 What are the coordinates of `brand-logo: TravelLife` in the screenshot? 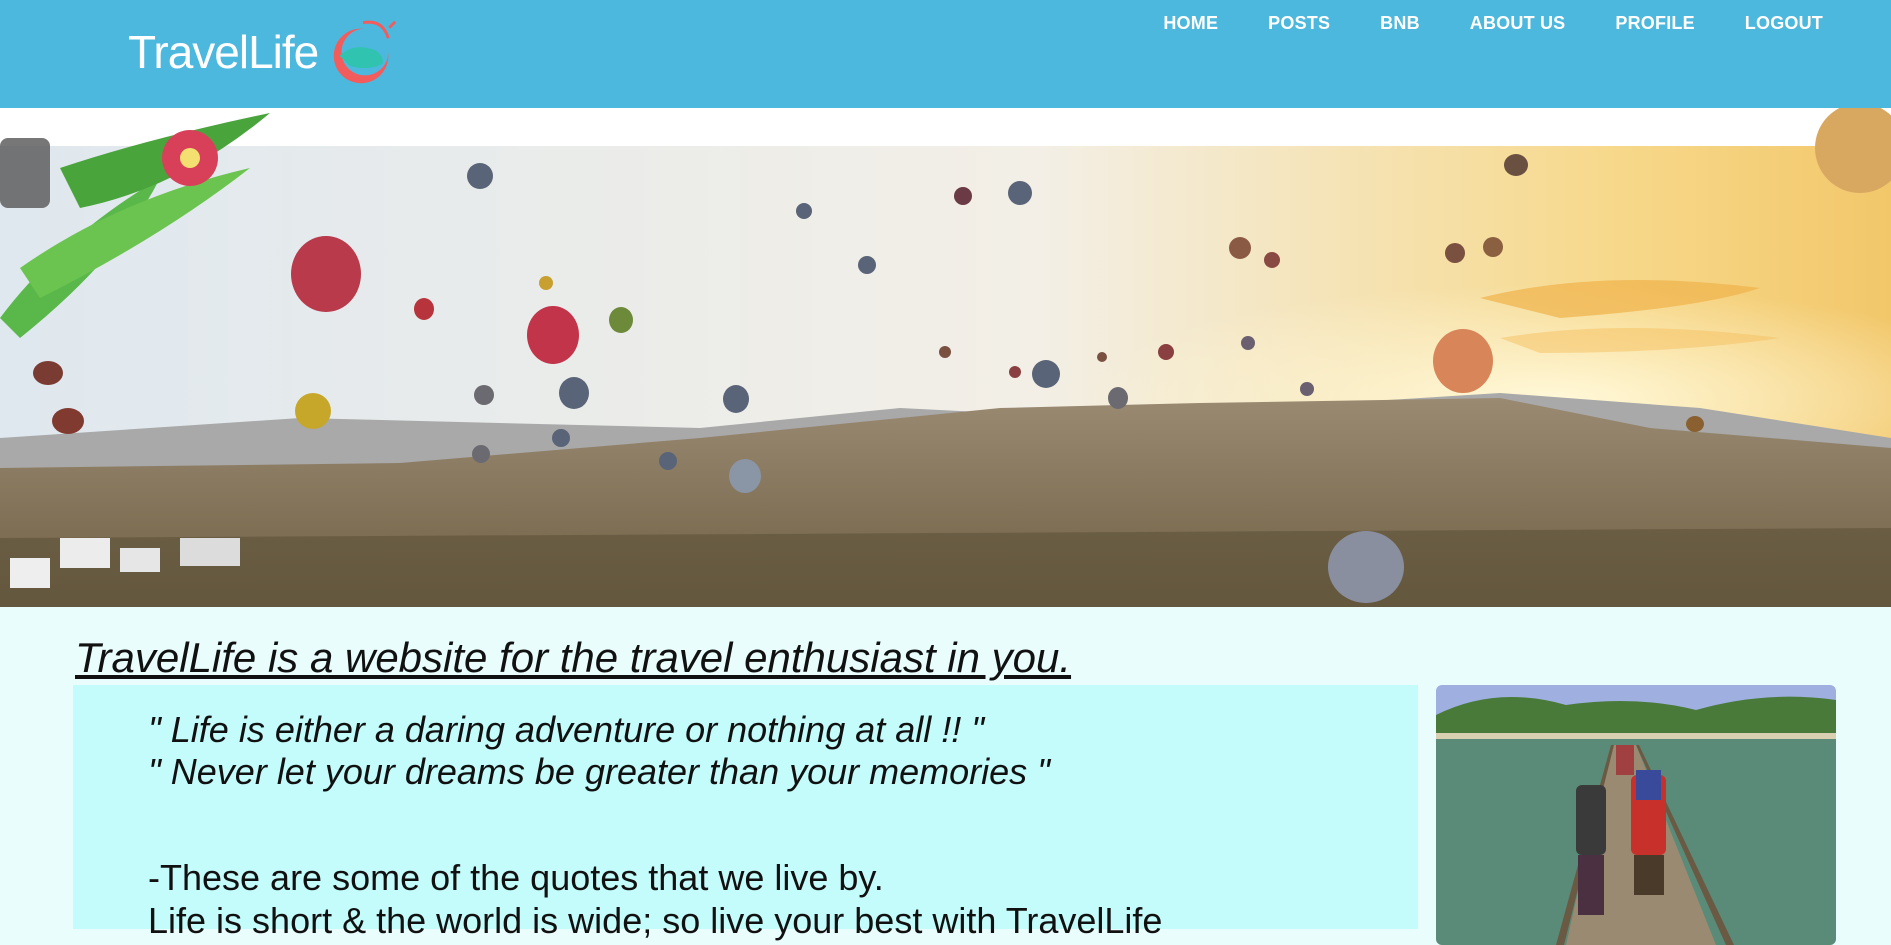 It's located at (265, 52).